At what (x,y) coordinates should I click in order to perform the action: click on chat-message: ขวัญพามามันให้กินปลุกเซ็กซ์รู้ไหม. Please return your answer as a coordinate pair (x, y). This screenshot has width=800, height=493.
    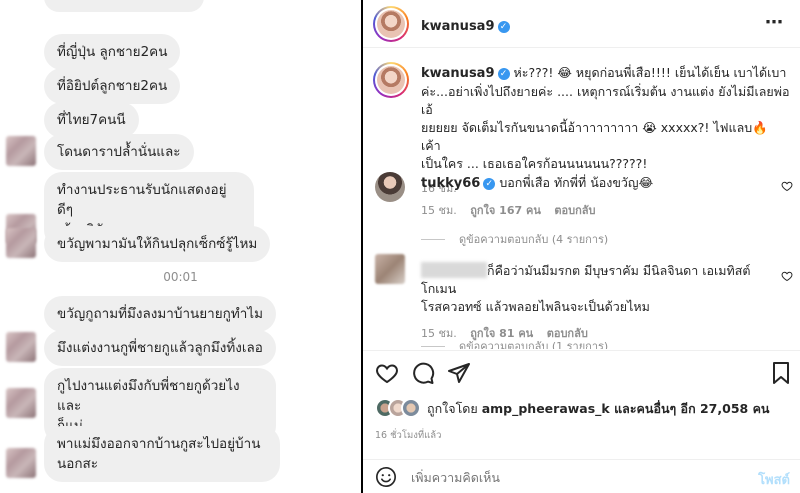
    Looking at the image, I should click on (157, 244).